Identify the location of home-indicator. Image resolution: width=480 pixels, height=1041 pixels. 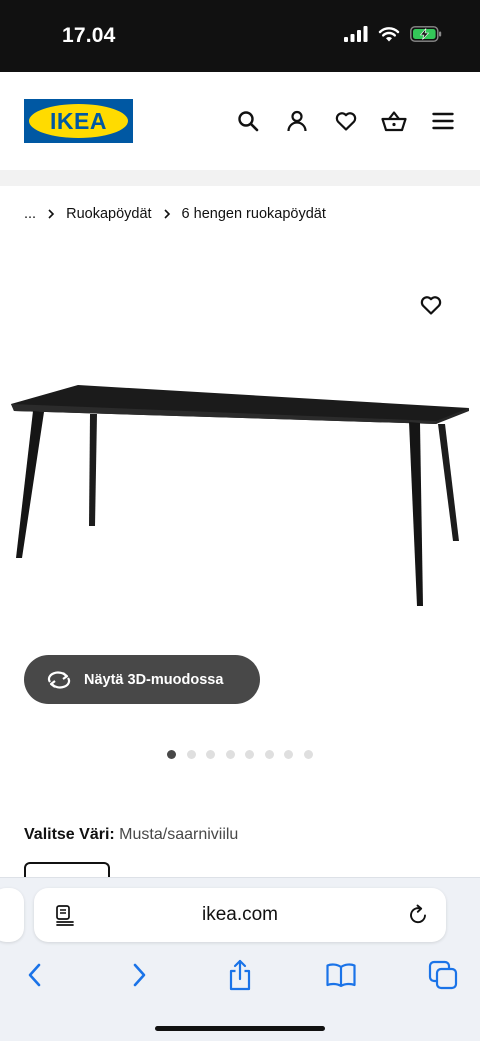
(240, 1028).